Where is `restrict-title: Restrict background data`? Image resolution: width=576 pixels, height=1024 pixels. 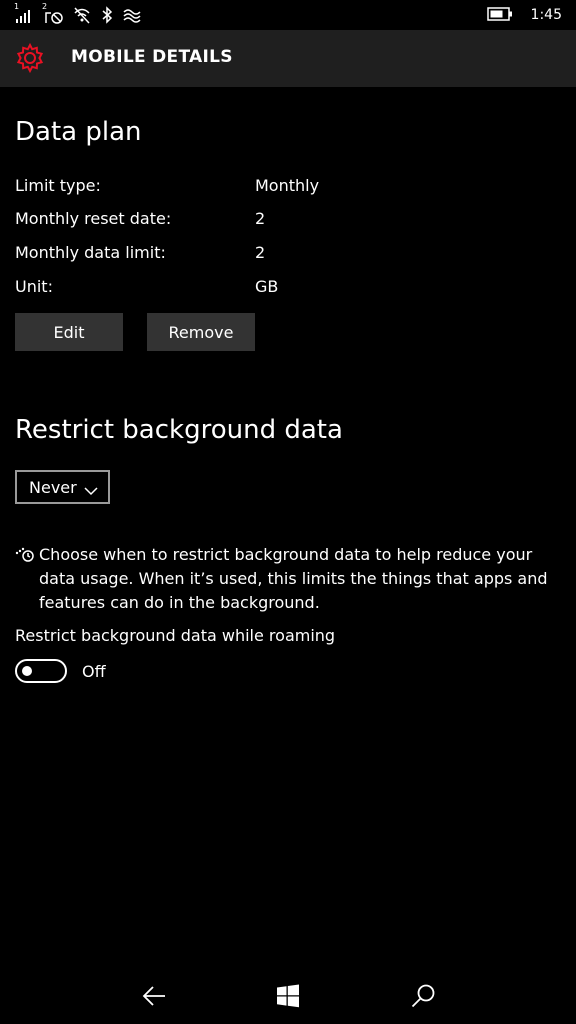 restrict-title: Restrict background data is located at coordinates (179, 430).